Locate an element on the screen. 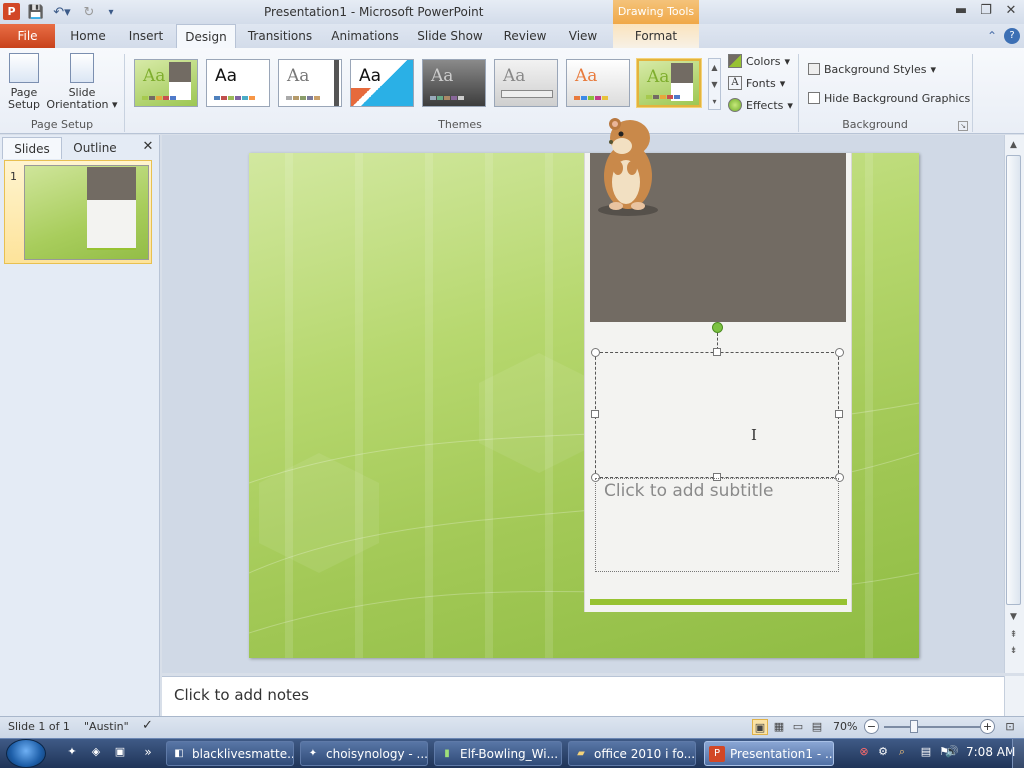  hide-background-graphics-checkbox: Hide Background Graphics is located at coordinates (889, 98).